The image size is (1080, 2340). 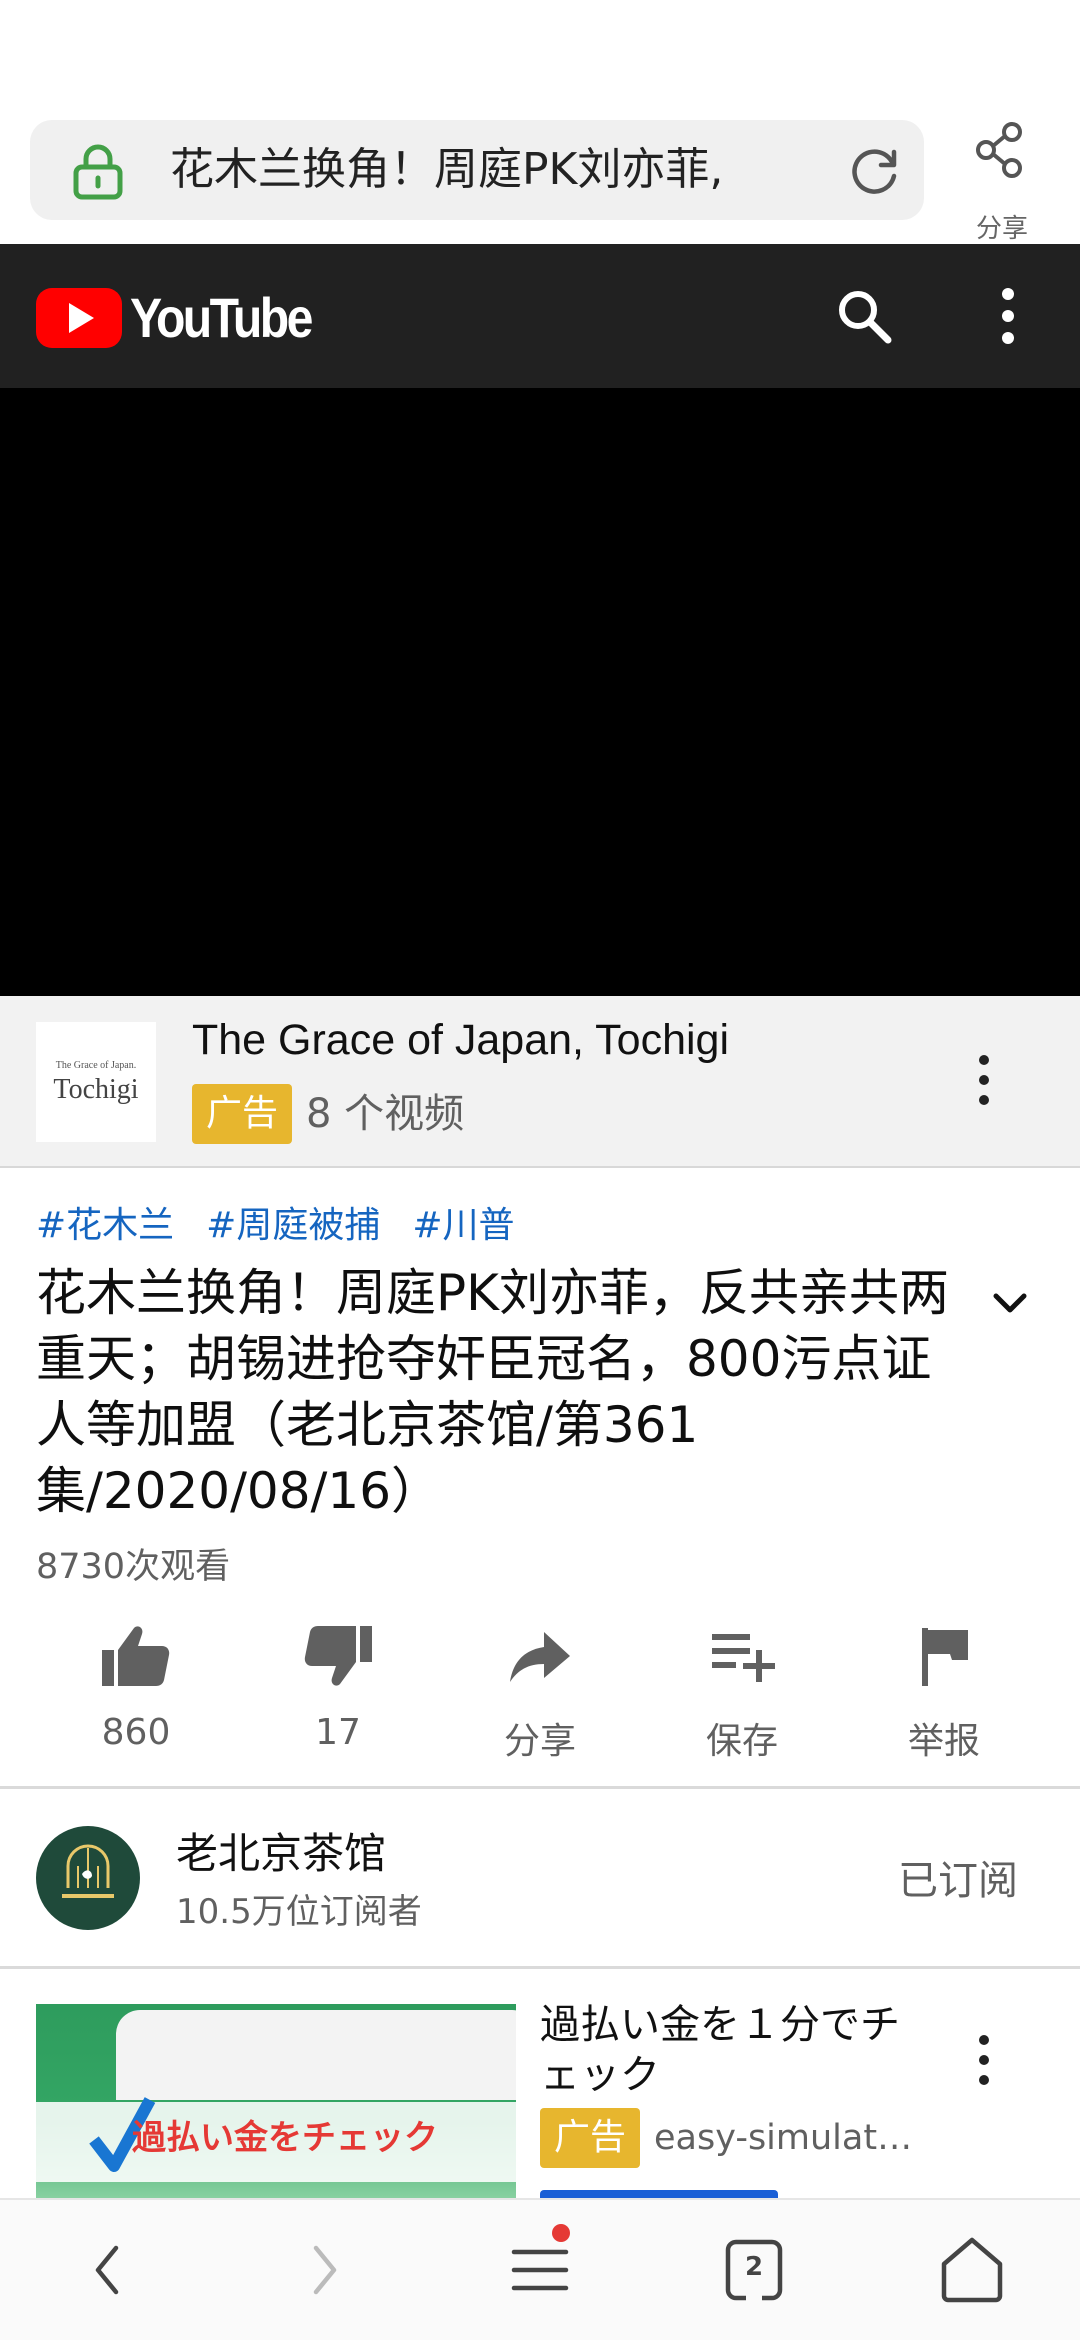 What do you see at coordinates (108, 2270) in the screenshot?
I see `back-icon` at bounding box center [108, 2270].